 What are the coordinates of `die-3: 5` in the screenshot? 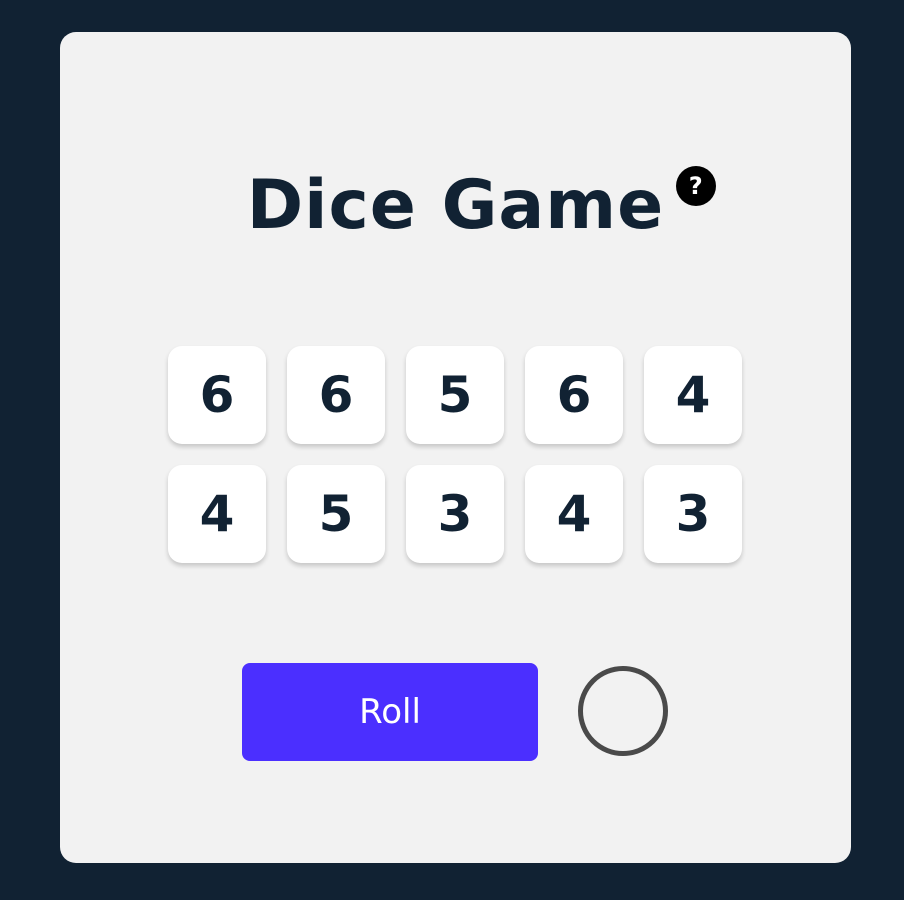 It's located at (455, 395).